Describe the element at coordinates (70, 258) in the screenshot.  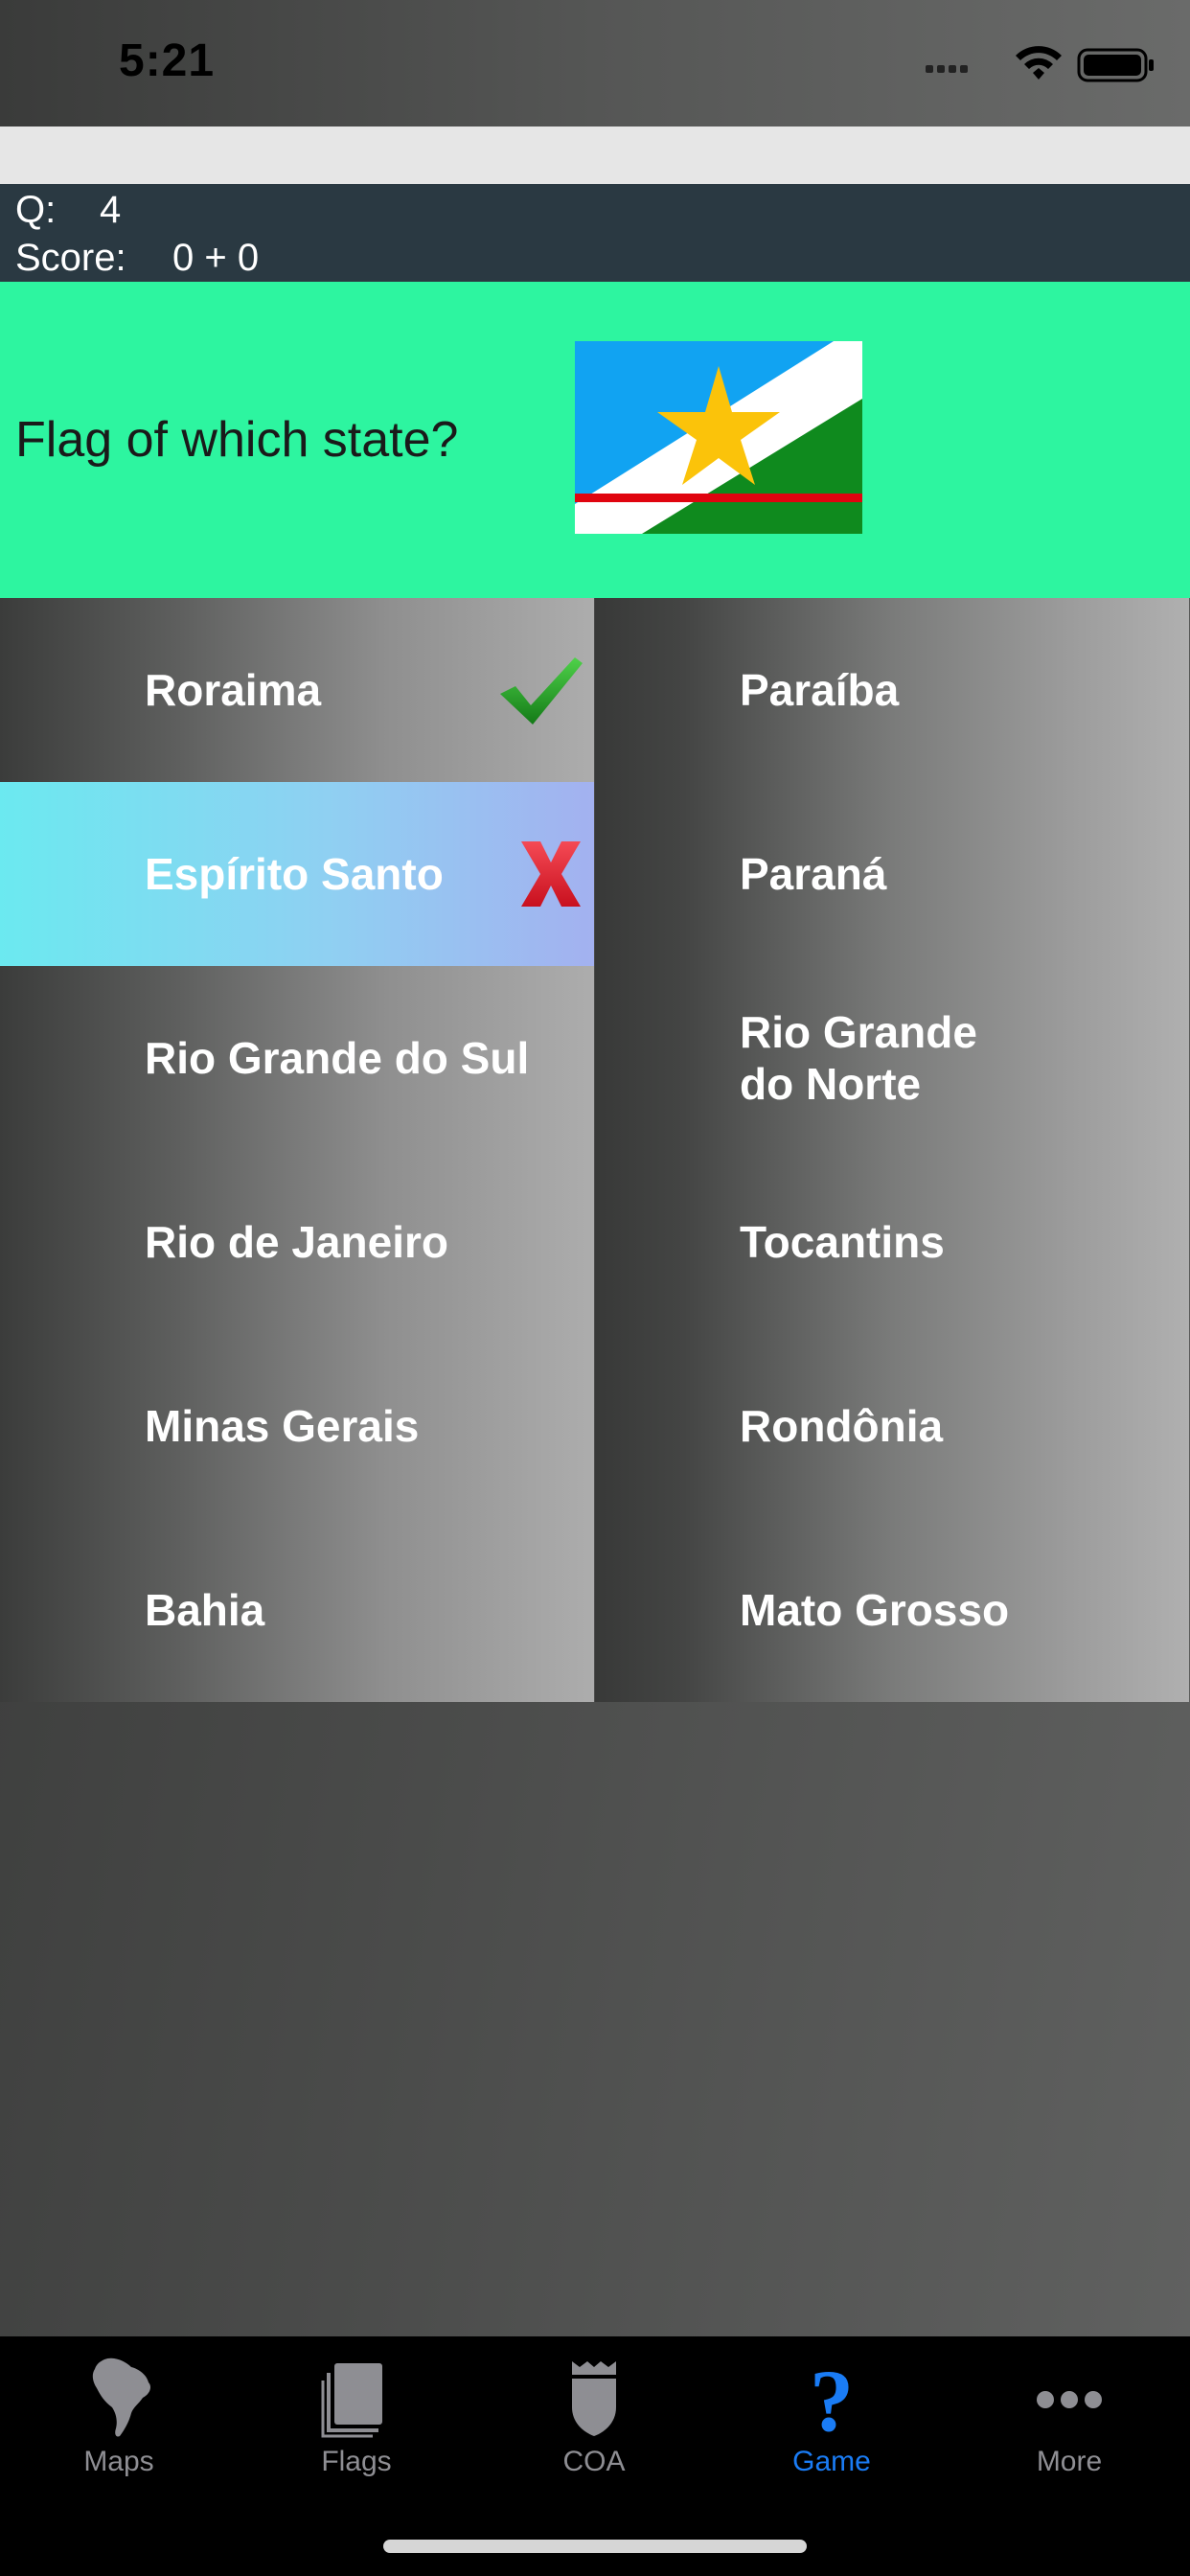
I see `score-label: Score:` at that location.